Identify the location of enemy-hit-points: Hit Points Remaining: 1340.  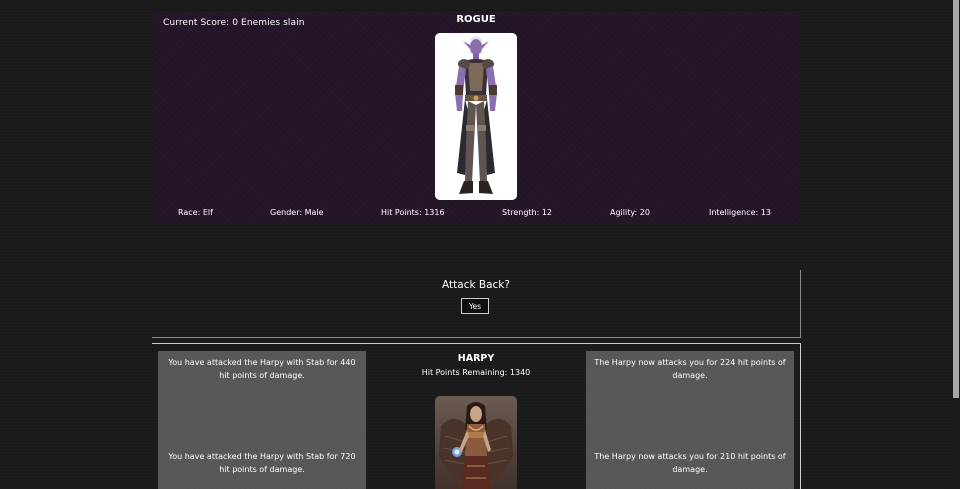
(476, 372).